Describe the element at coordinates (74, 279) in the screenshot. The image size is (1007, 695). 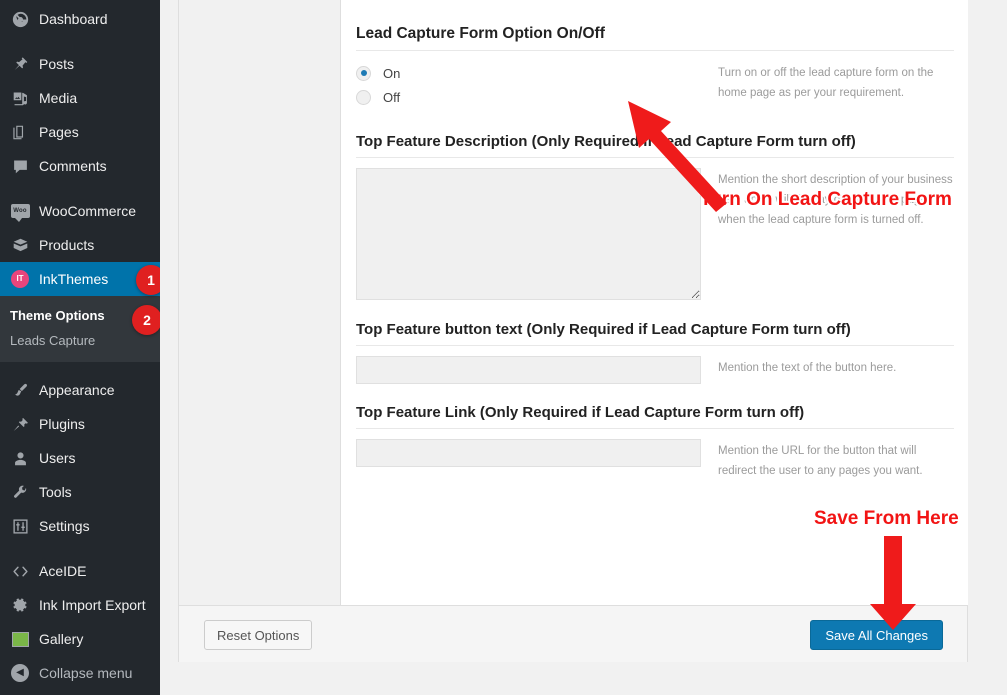
I see `sidebar-item-label: InkThemes` at that location.